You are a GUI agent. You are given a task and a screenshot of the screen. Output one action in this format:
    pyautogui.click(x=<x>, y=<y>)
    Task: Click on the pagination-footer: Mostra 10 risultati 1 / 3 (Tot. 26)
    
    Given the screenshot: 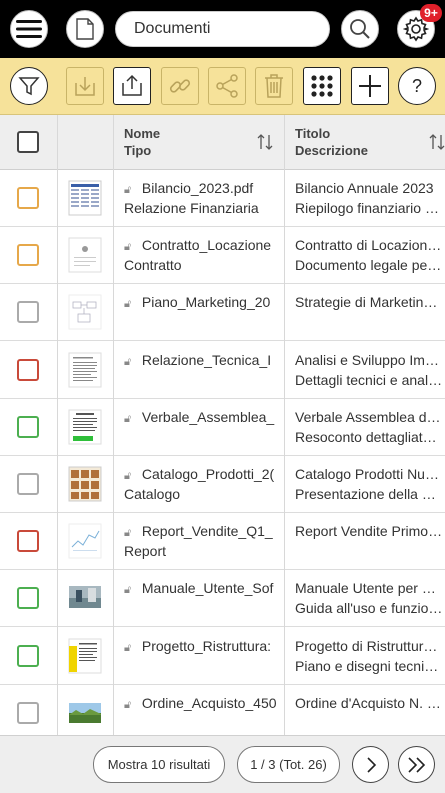 What is the action you would take?
    pyautogui.click(x=222, y=764)
    